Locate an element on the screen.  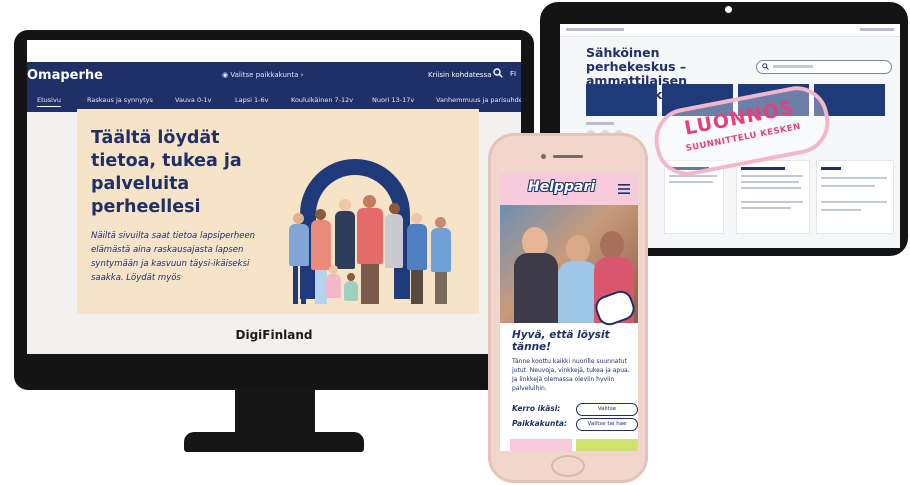
city-select: Valitse tai hae is located at coordinates (607, 424).